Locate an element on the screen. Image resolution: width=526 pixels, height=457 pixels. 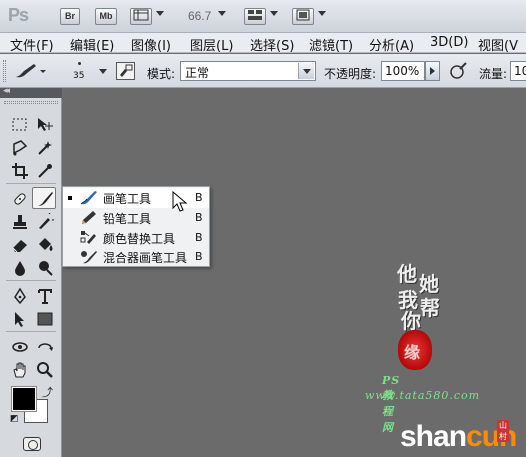
flyout-item-color-replacement: 颜色替换工具 B is located at coordinates (136, 238).